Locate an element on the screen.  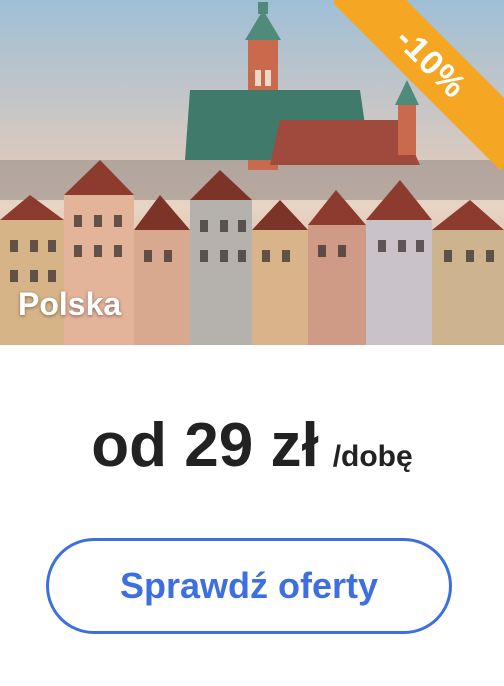
price: od 29 zł/dobę is located at coordinates (252, 445).